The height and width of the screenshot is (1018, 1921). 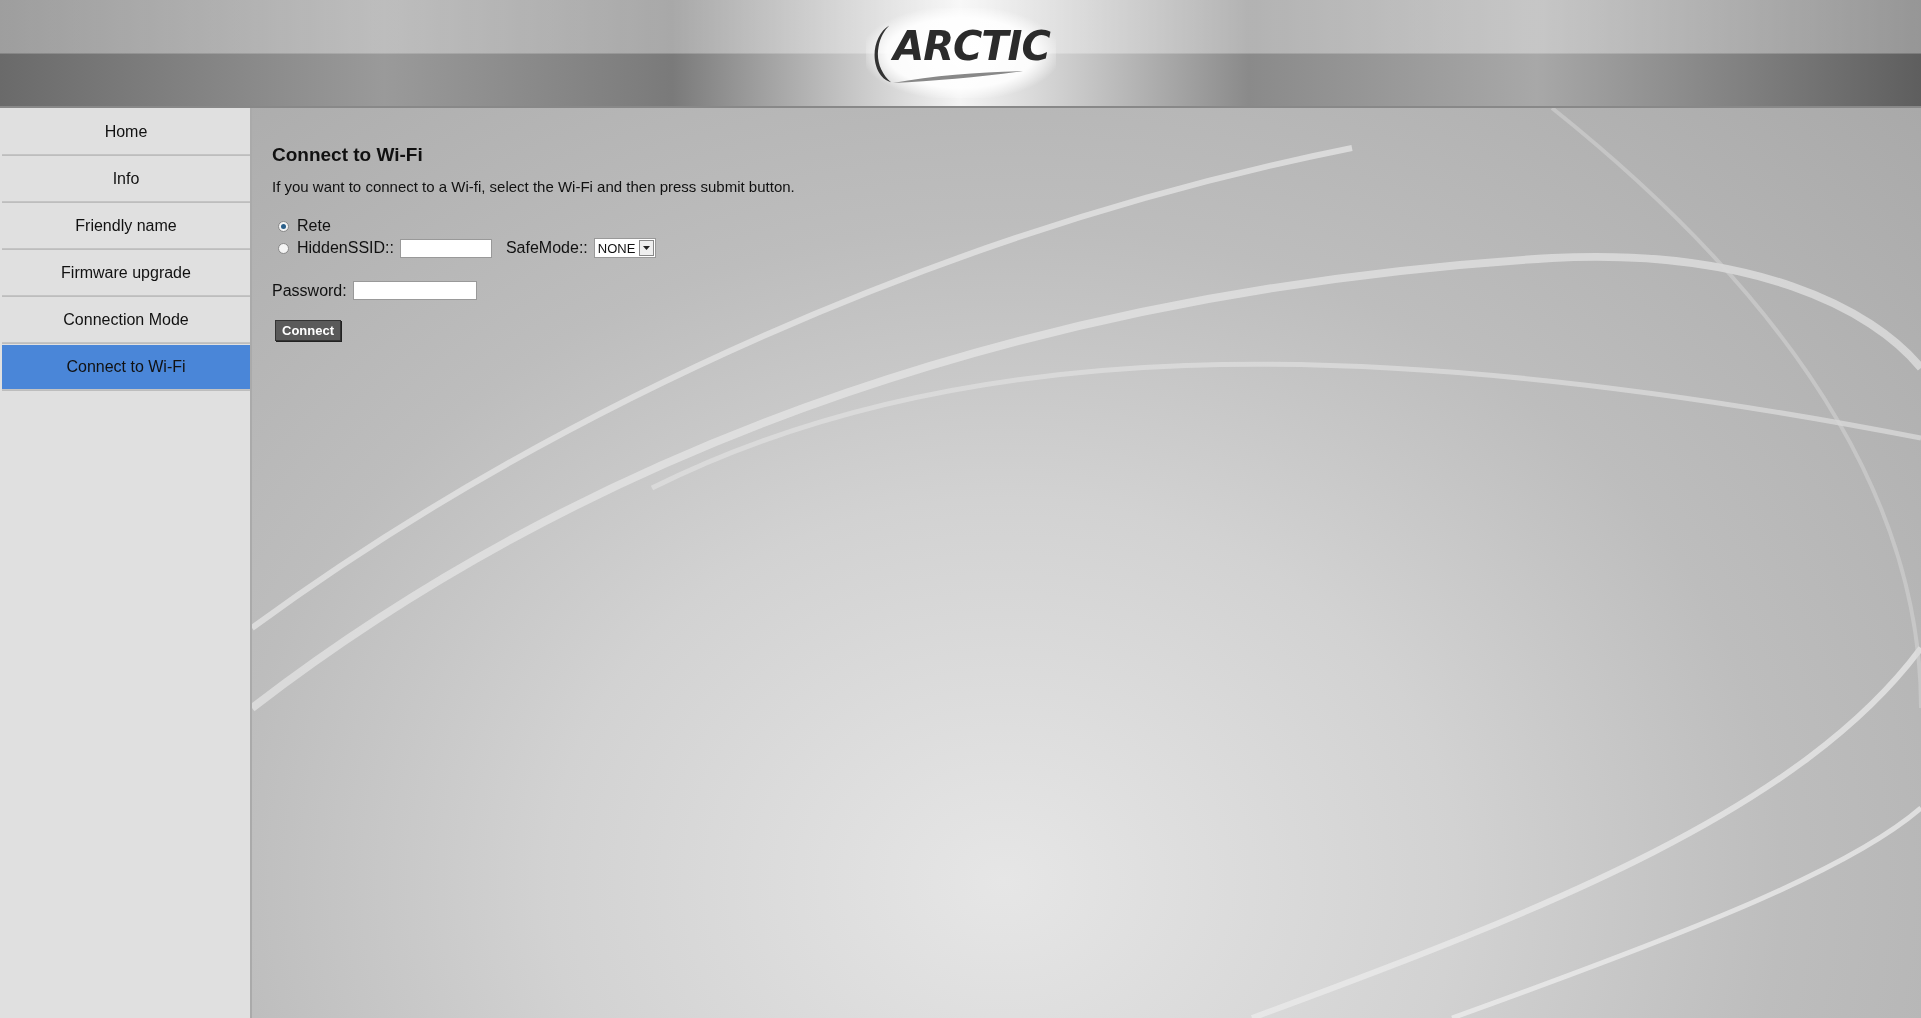 I want to click on password-input-field, so click(x=414, y=290).